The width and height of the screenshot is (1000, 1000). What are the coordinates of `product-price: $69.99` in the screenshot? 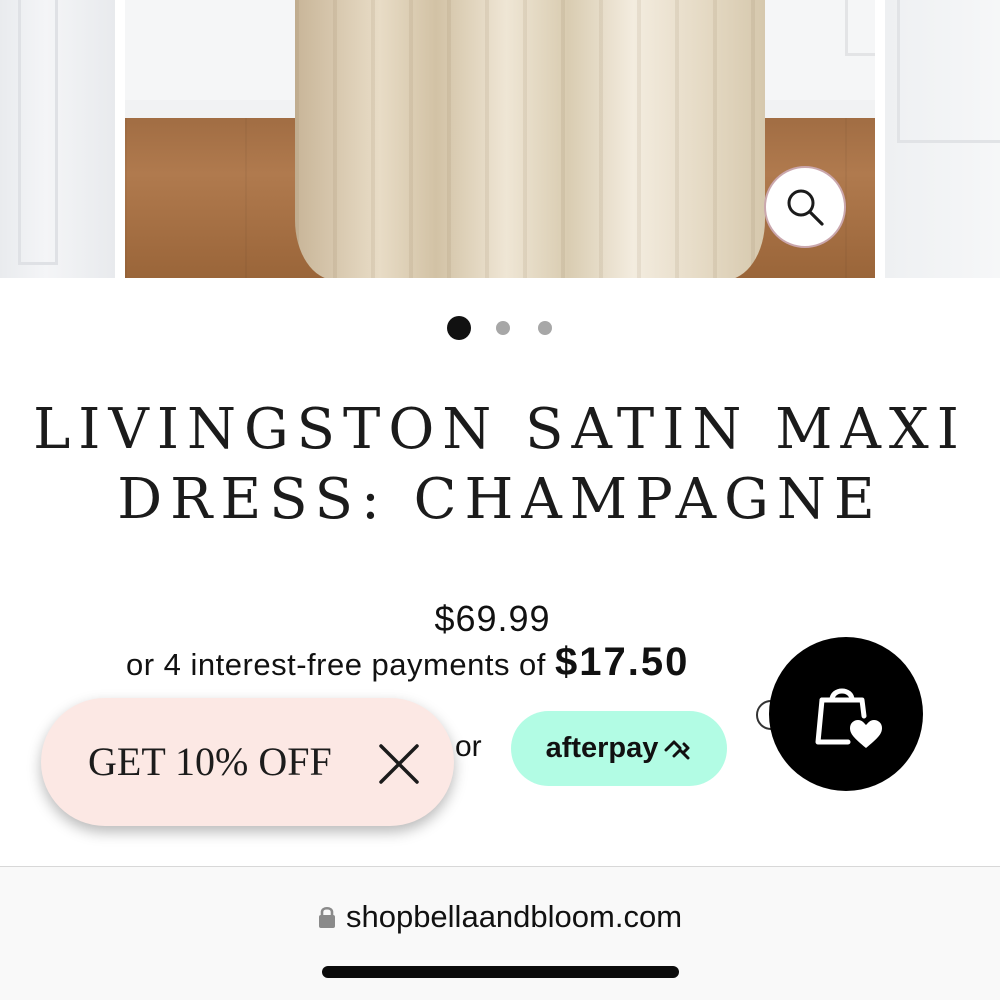 It's located at (492, 618).